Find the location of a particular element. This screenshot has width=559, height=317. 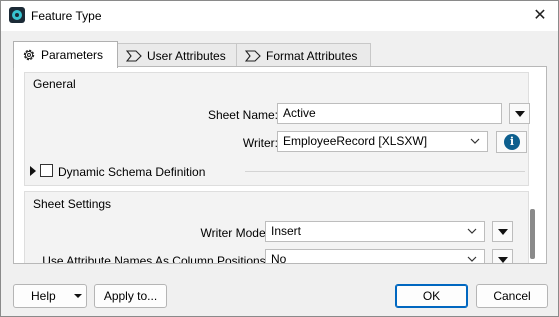

dynamic-schema-label: Dynamic Schema Definition is located at coordinates (132, 172).